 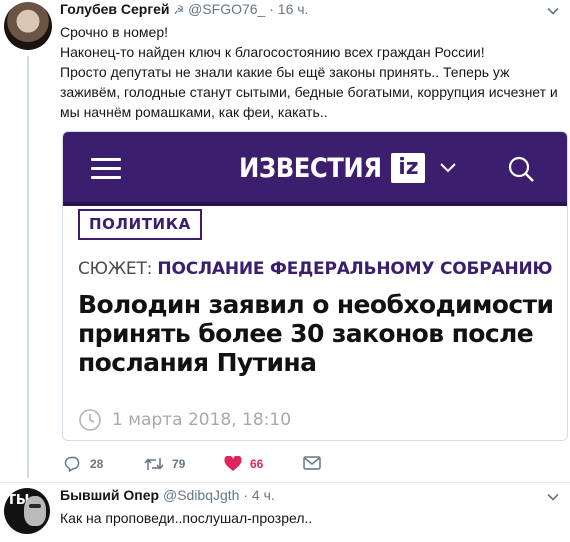 What do you see at coordinates (90, 420) in the screenshot?
I see `clock-icon` at bounding box center [90, 420].